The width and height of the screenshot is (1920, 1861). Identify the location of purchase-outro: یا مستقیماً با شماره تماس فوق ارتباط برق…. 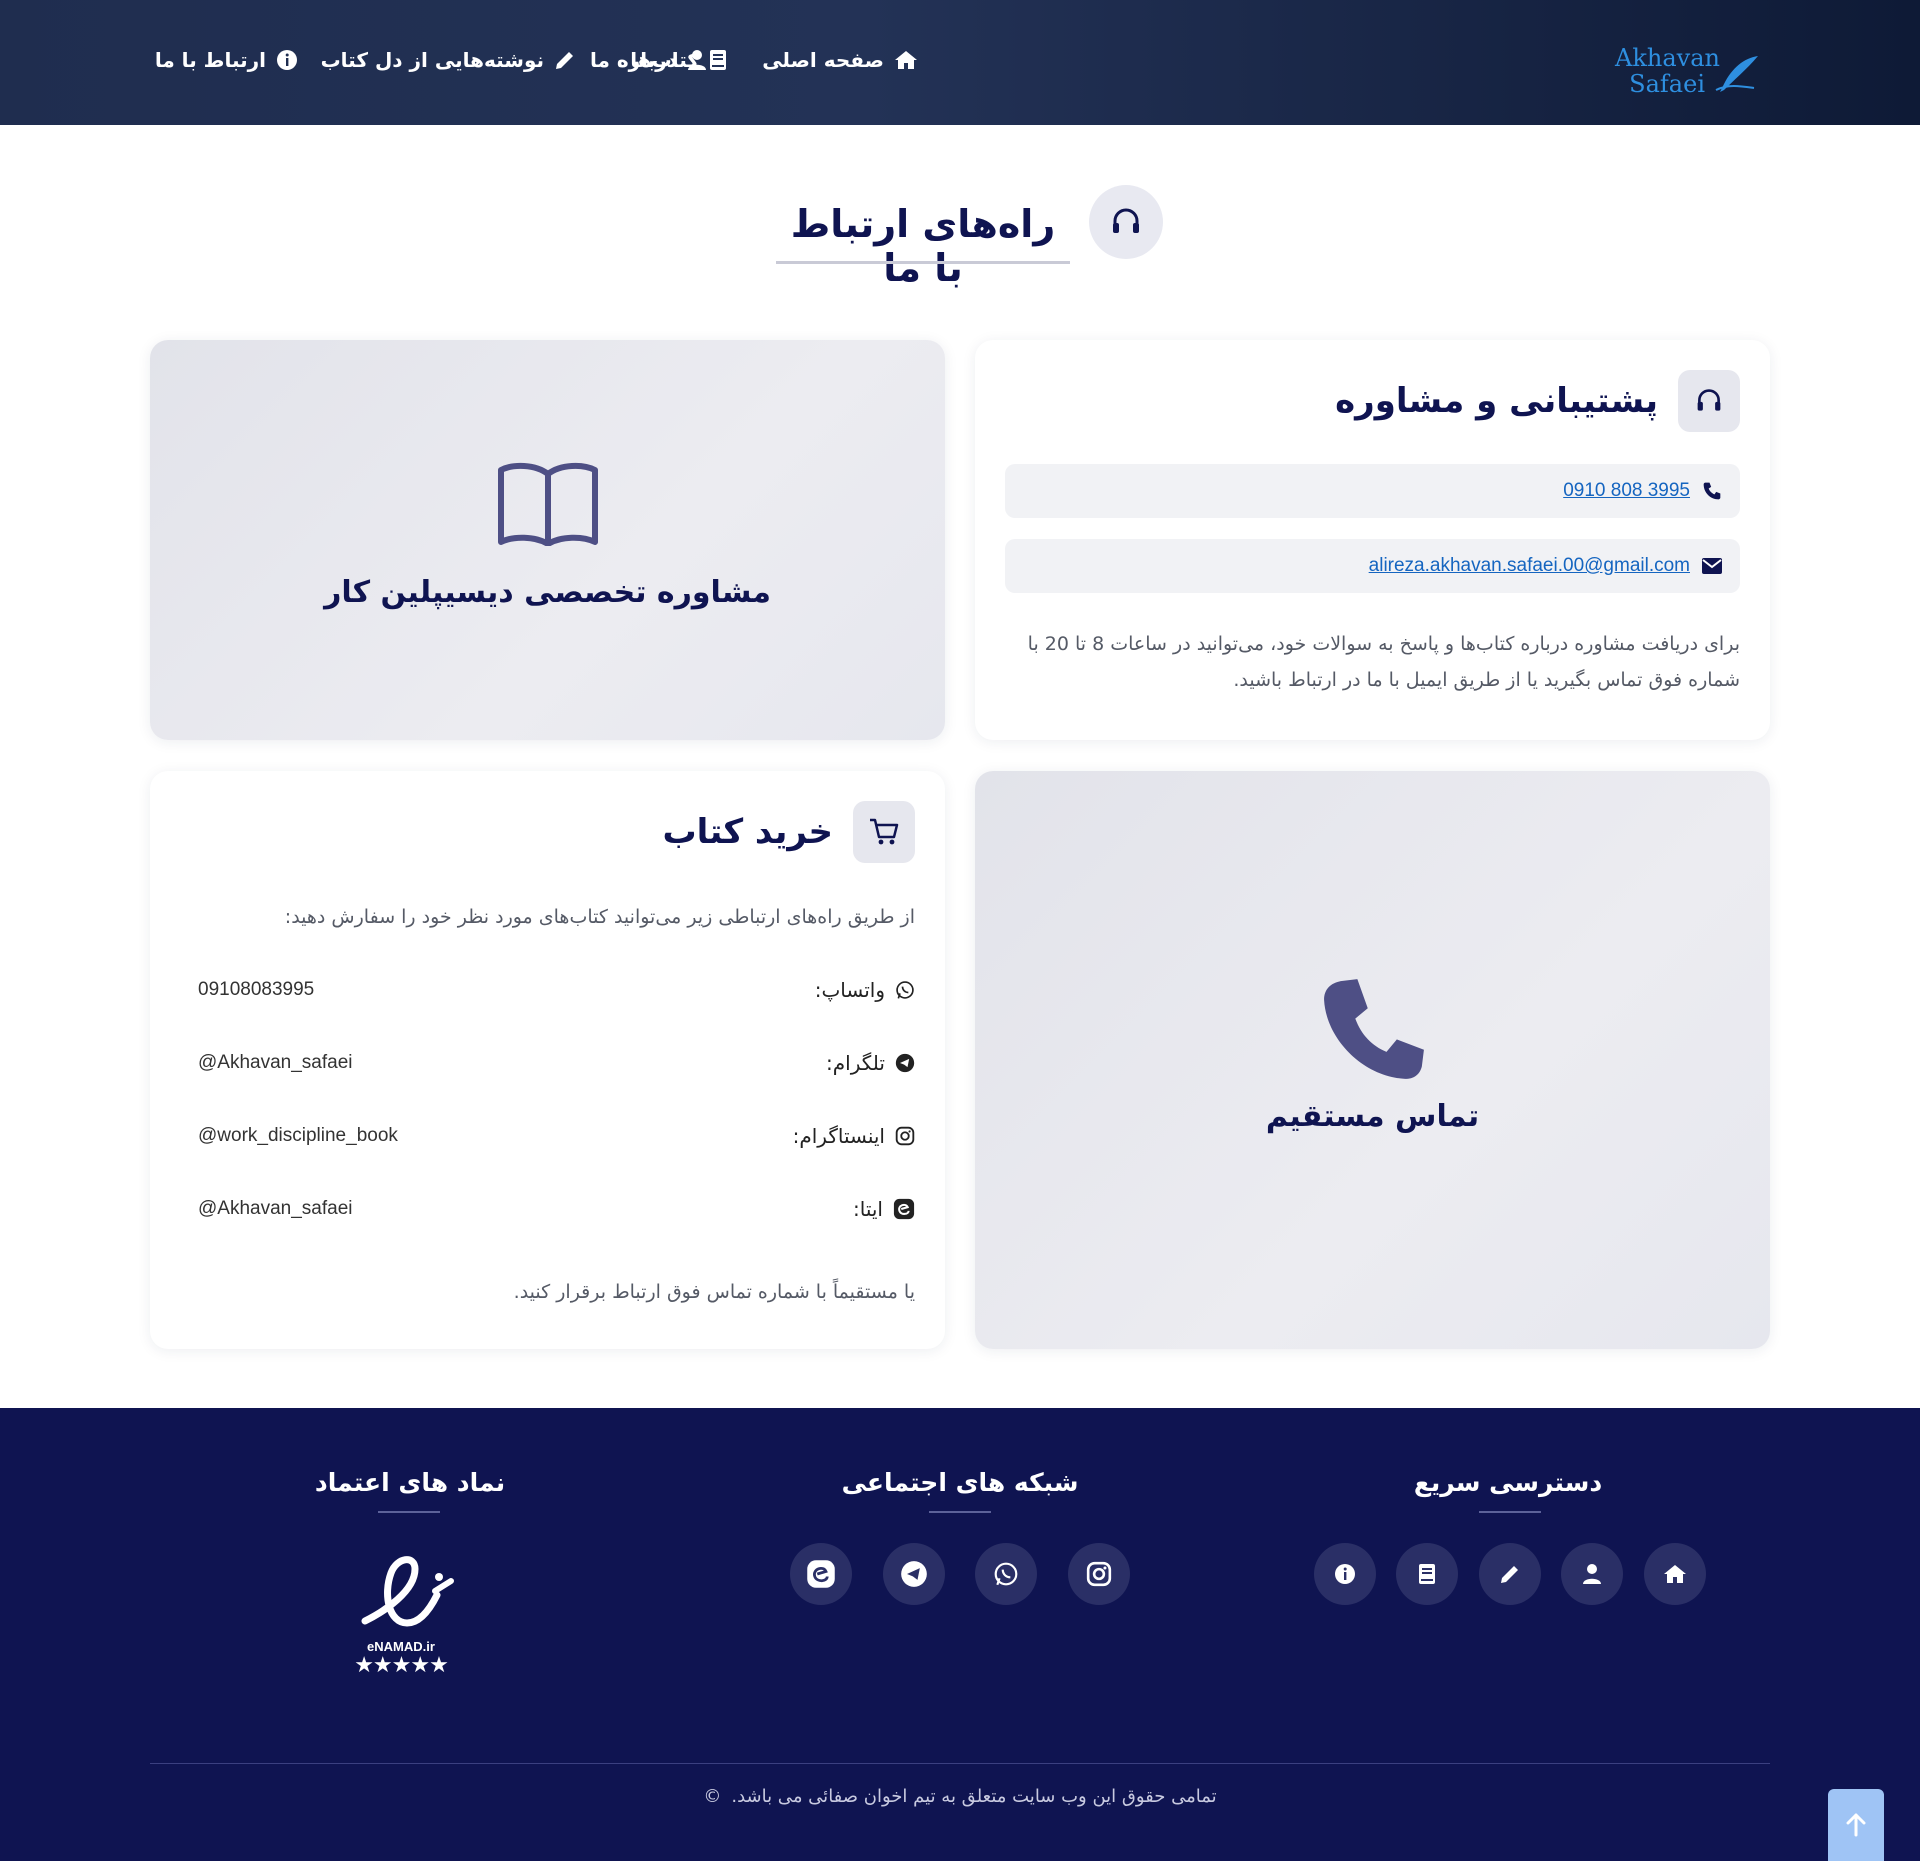
(714, 1292).